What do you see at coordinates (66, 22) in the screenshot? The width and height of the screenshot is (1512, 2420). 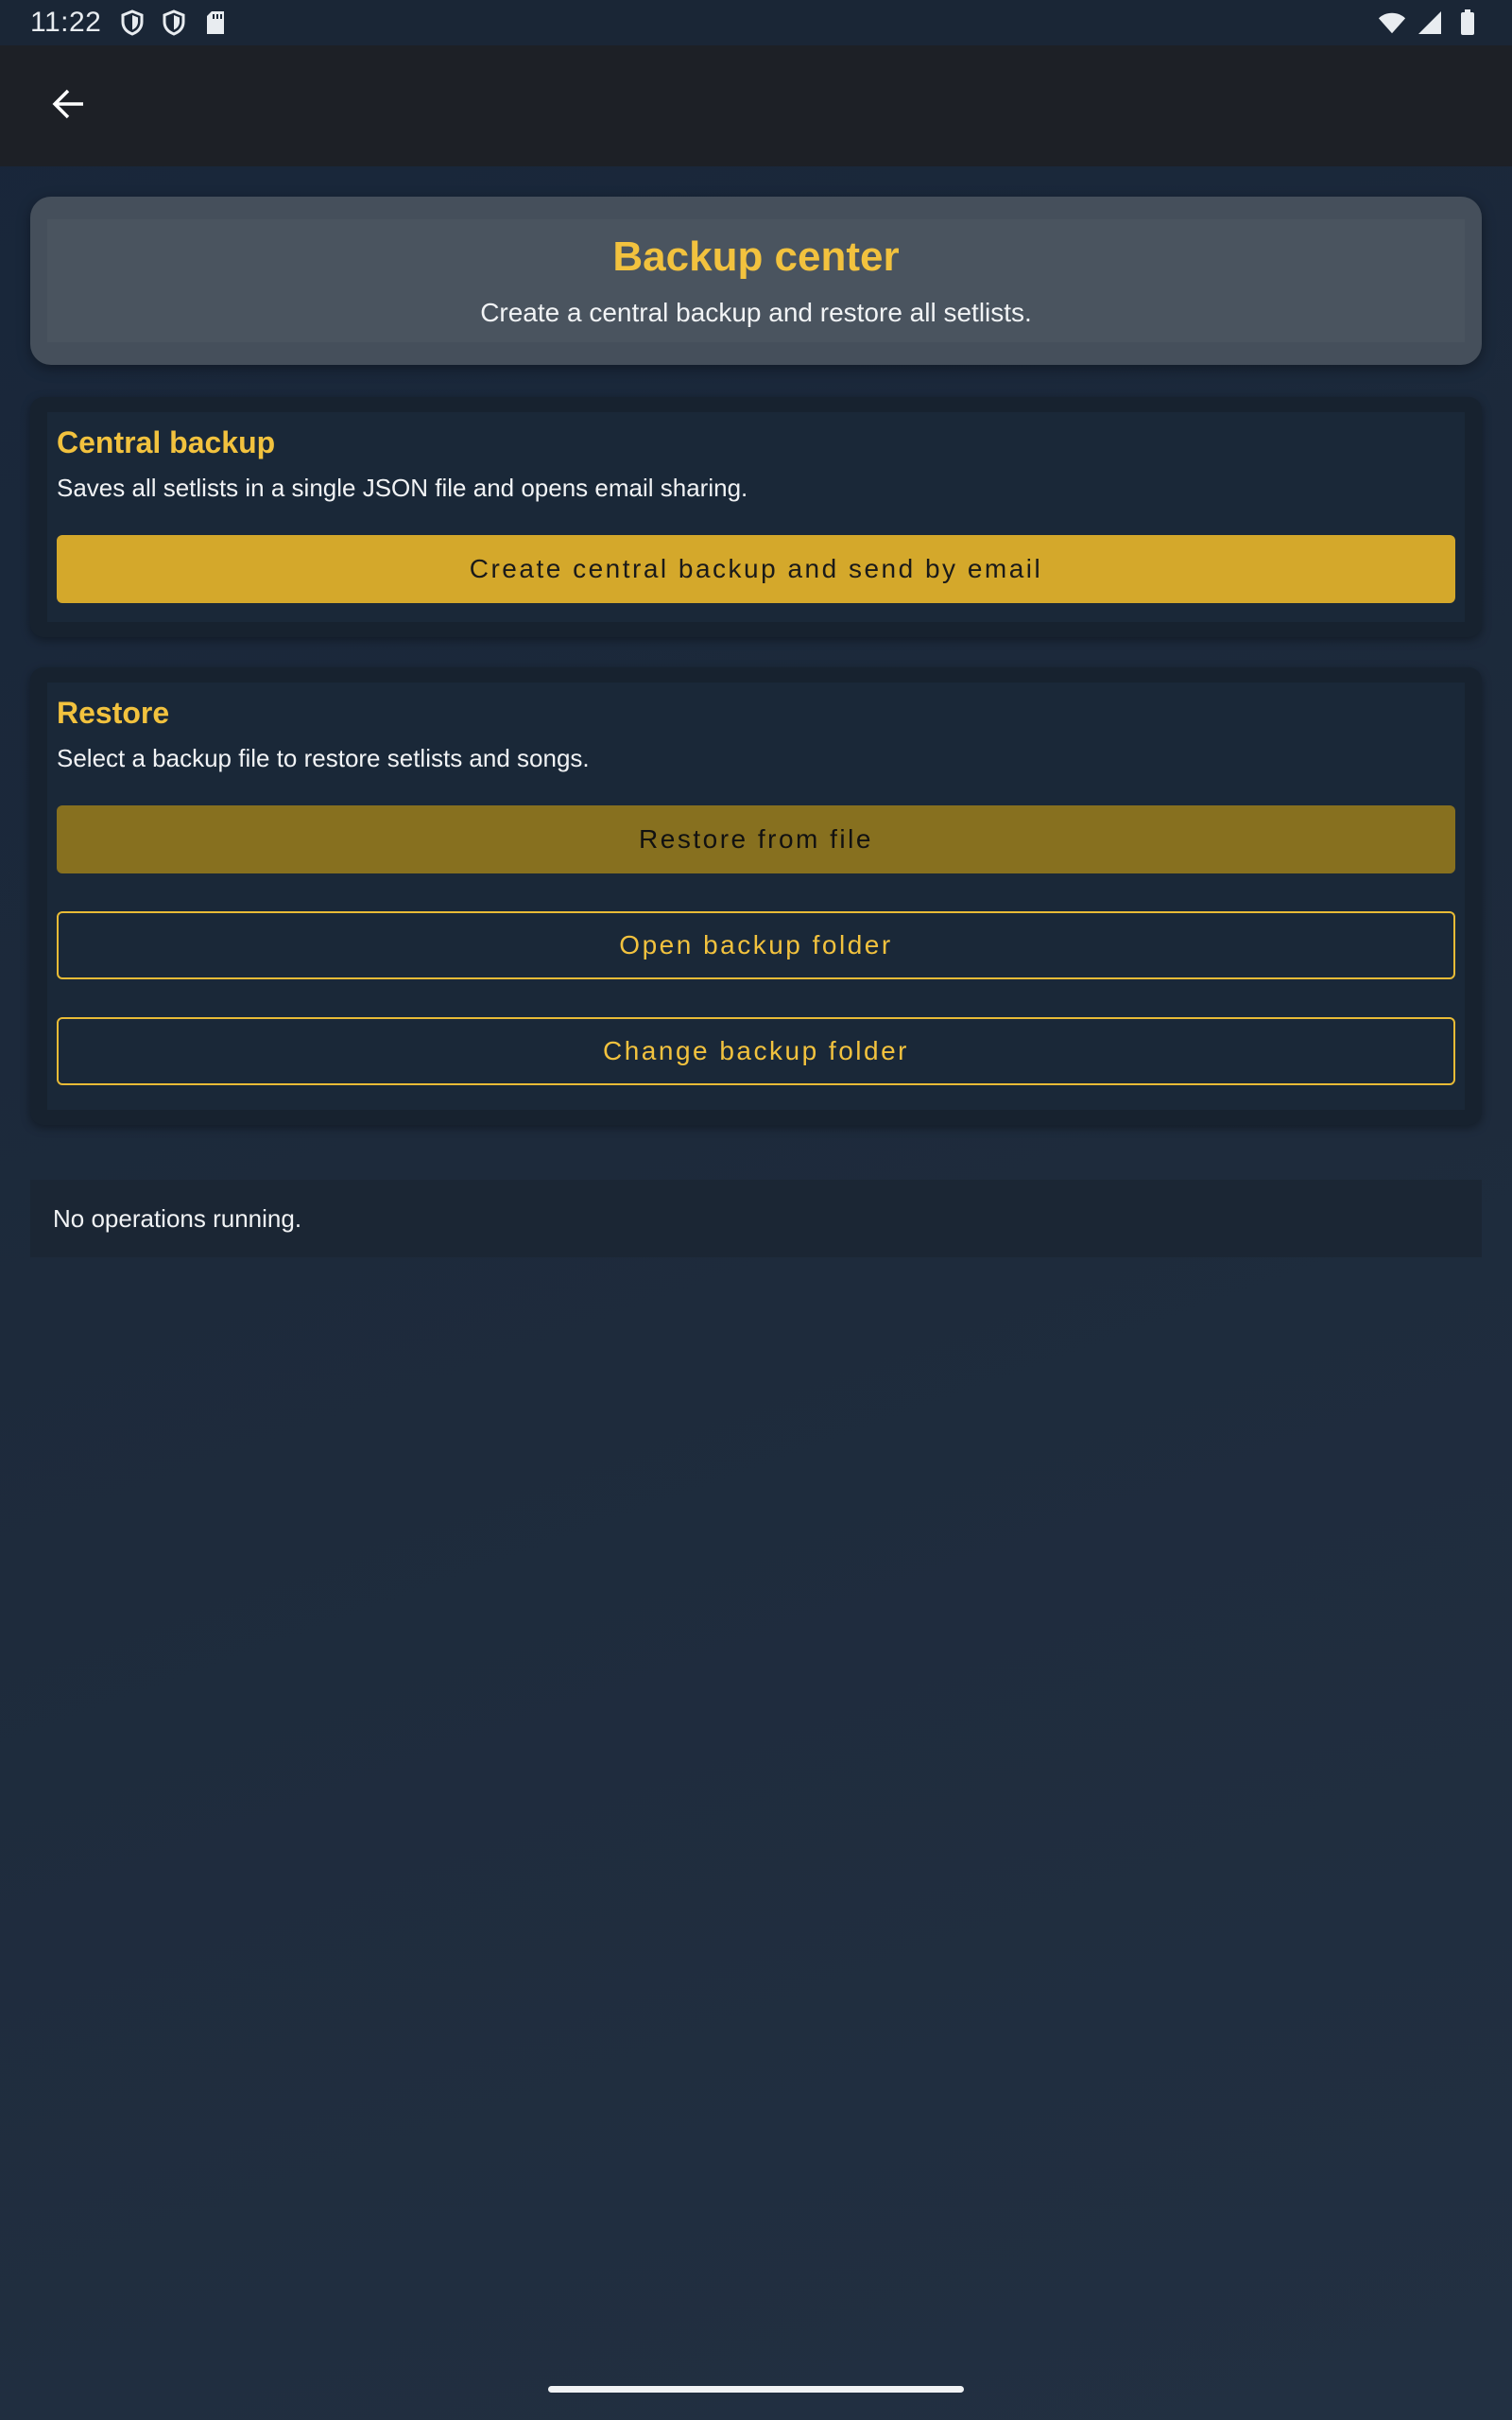 I see `status-time: 11:22` at bounding box center [66, 22].